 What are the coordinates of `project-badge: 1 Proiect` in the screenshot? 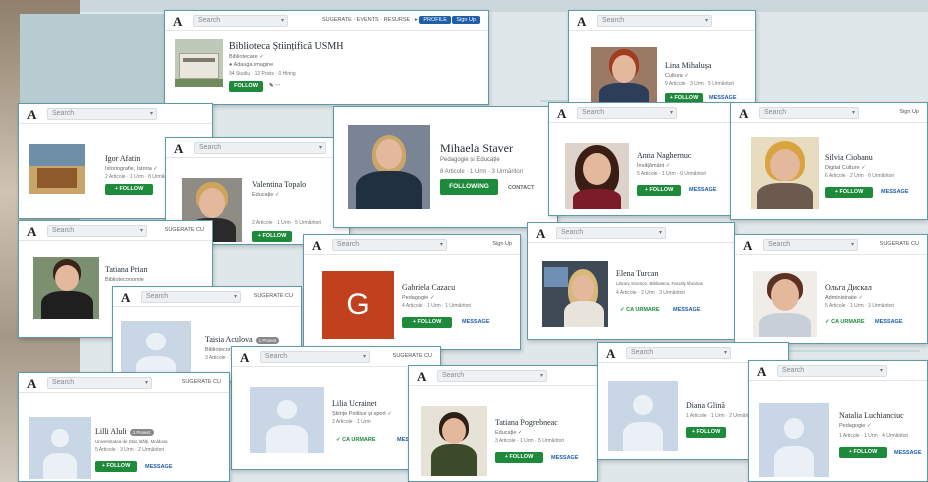 It's located at (141, 432).